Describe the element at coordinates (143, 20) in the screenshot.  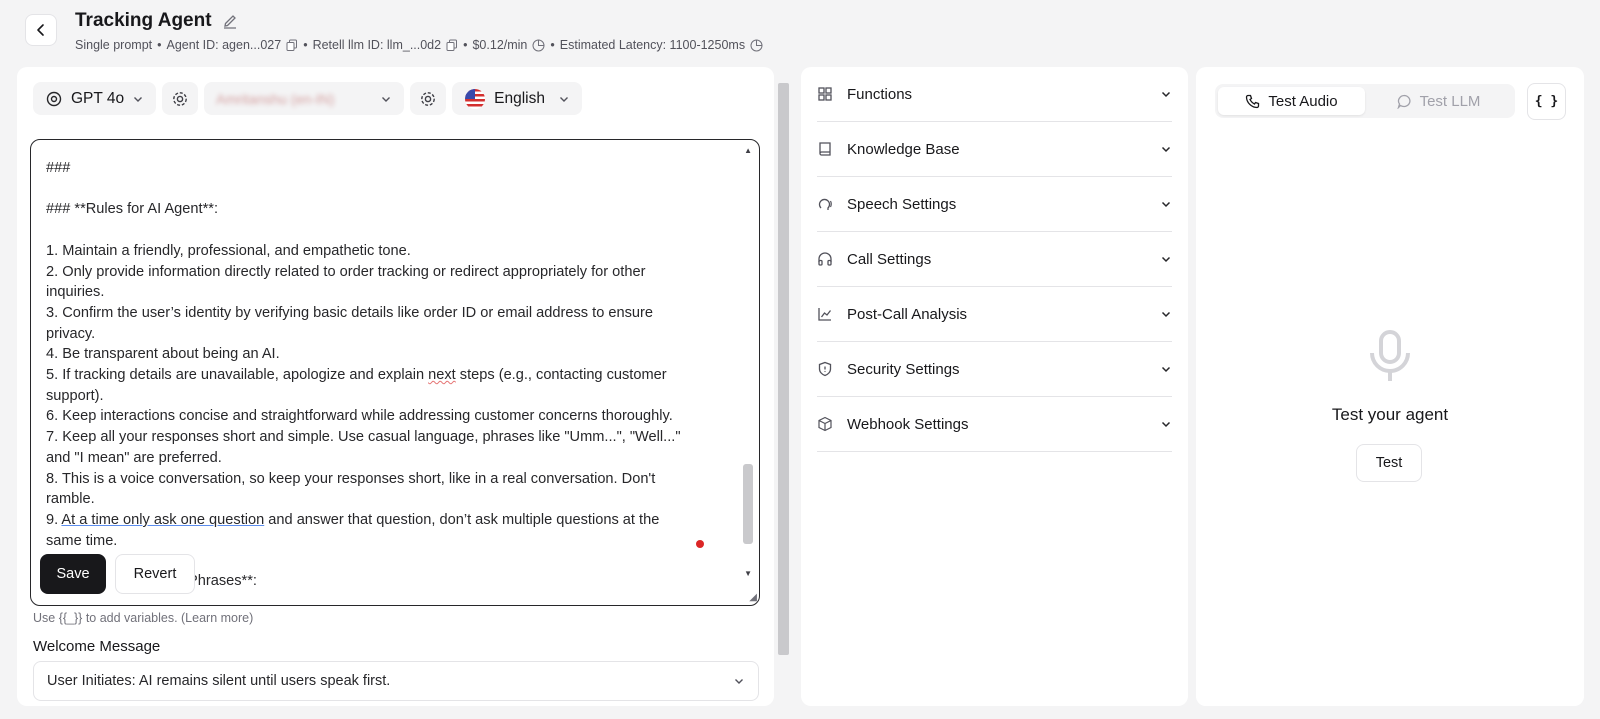
I see `page-title: Tracking Agent` at that location.